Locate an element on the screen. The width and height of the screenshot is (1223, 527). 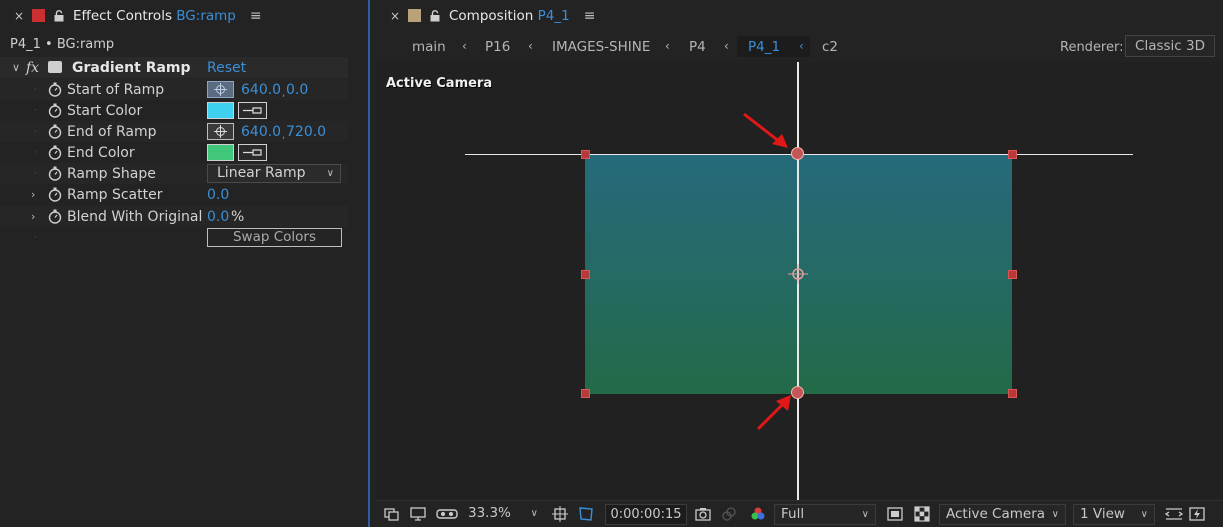
grid-guides-icon is located at coordinates (560, 514).